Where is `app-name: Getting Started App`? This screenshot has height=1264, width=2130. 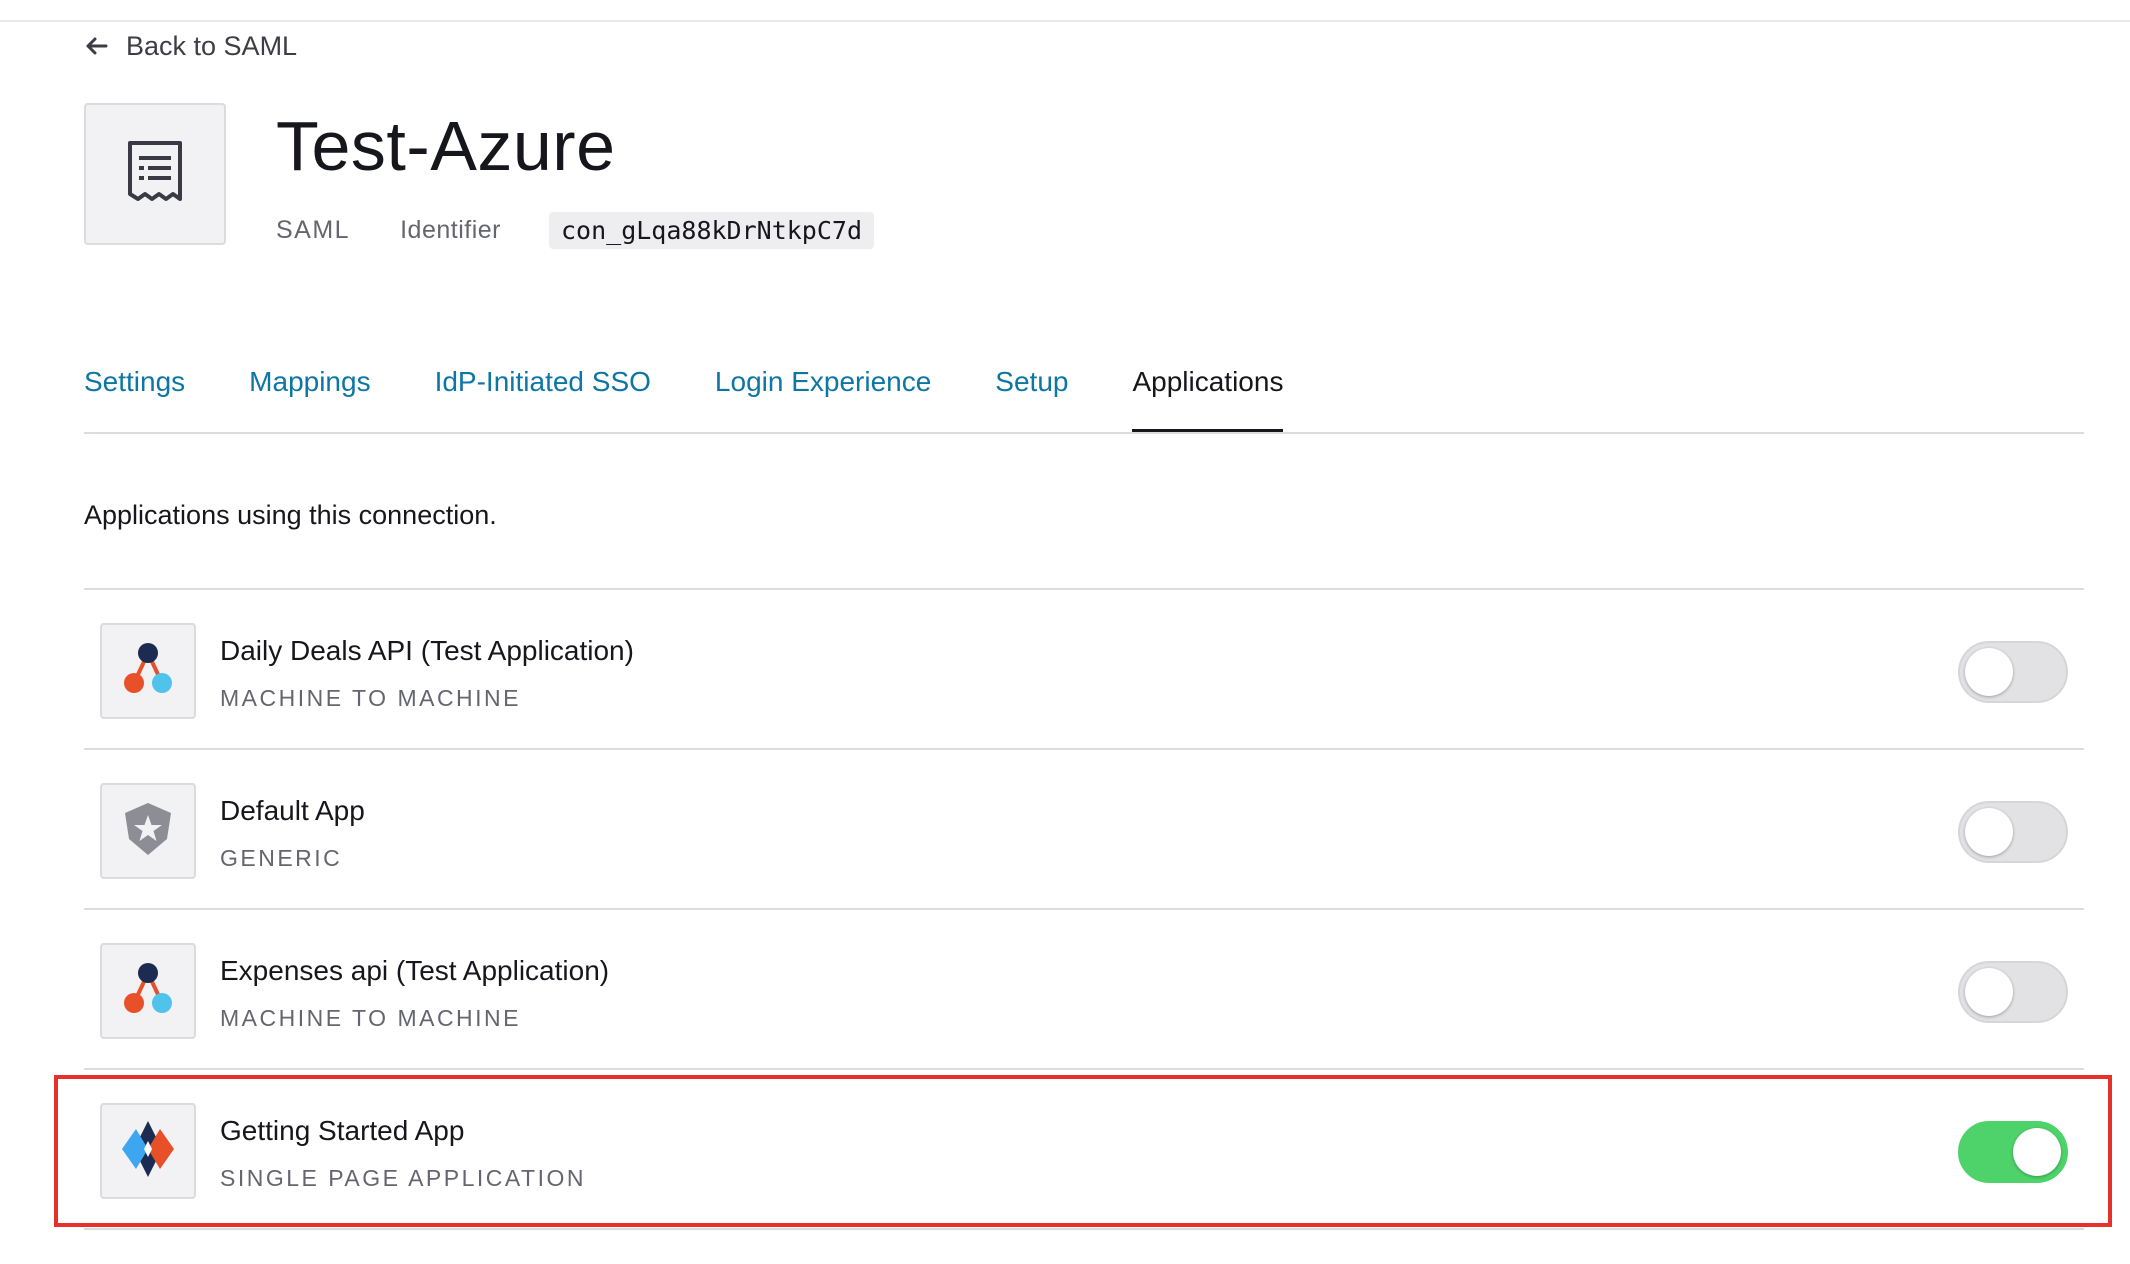
app-name: Getting Started App is located at coordinates (342, 1130).